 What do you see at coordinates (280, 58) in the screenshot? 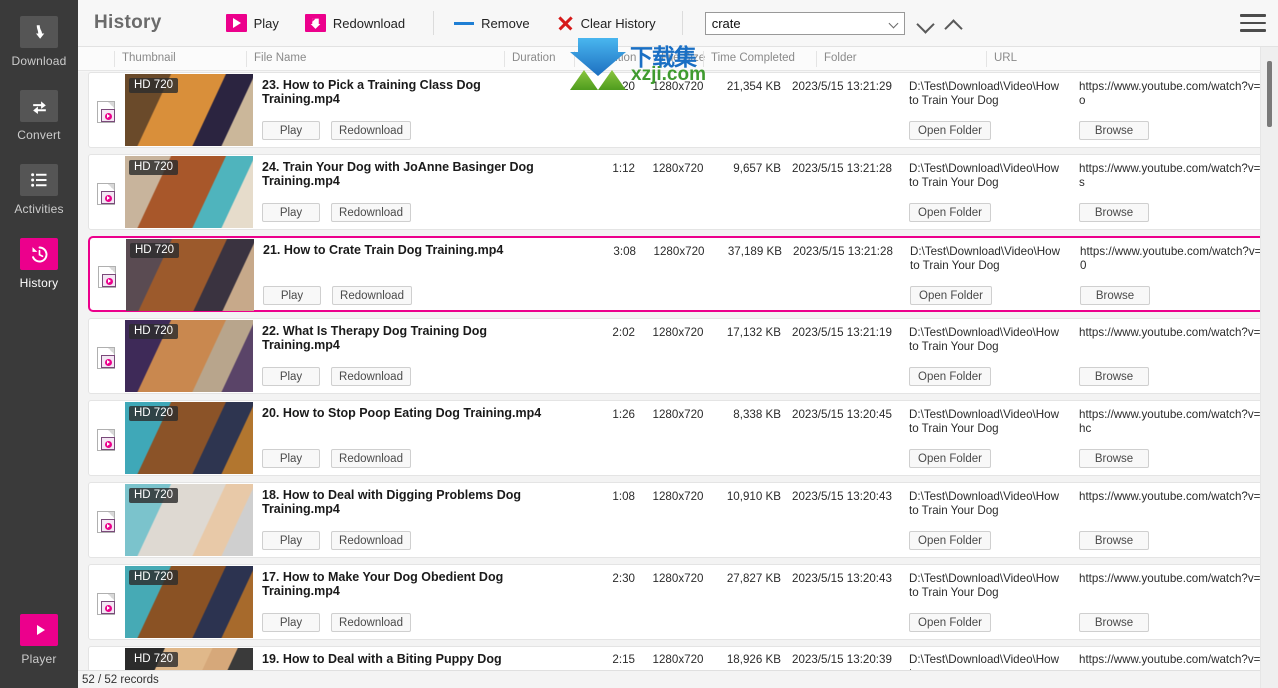
I see `column-header-file-name: File Name` at bounding box center [280, 58].